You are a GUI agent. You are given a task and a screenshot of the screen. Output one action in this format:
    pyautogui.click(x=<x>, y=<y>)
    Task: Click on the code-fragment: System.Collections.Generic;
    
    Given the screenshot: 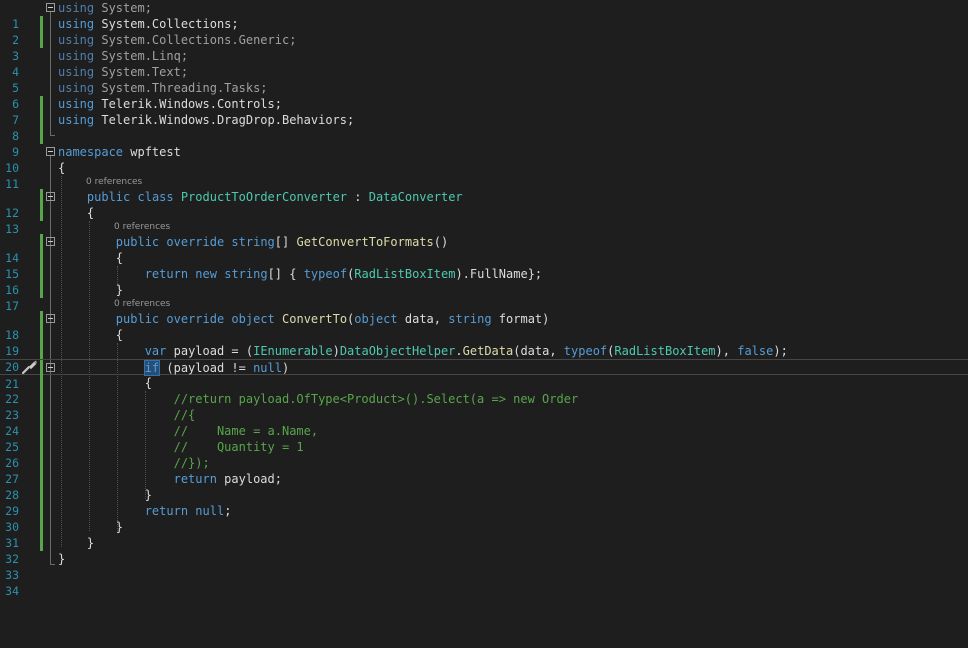 What is the action you would take?
    pyautogui.click(x=195, y=40)
    